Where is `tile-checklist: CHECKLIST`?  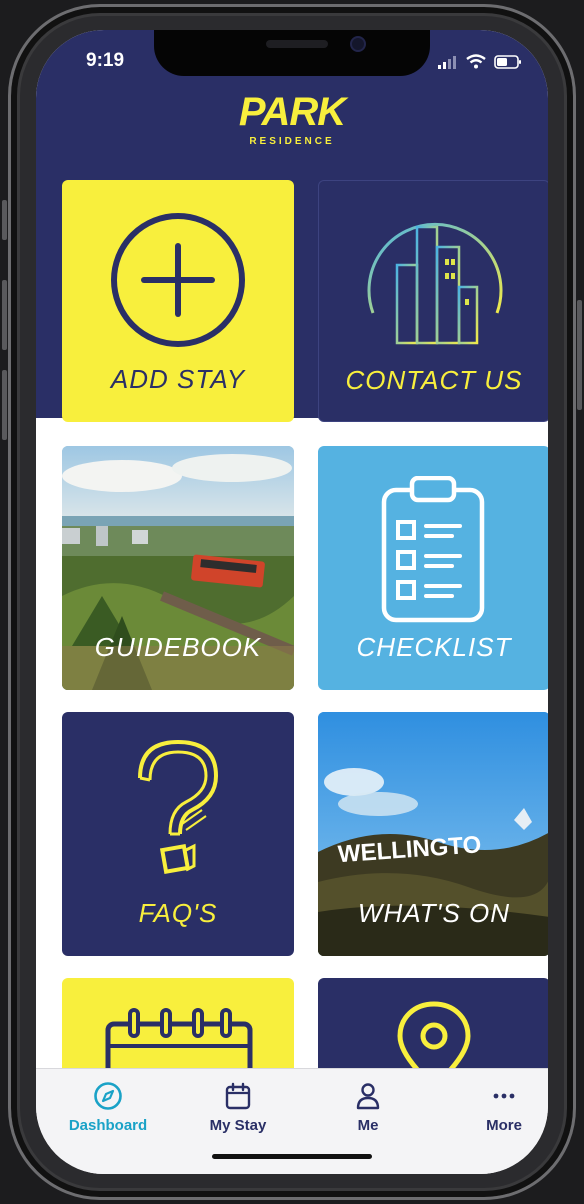 tile-checklist: CHECKLIST is located at coordinates (433, 568).